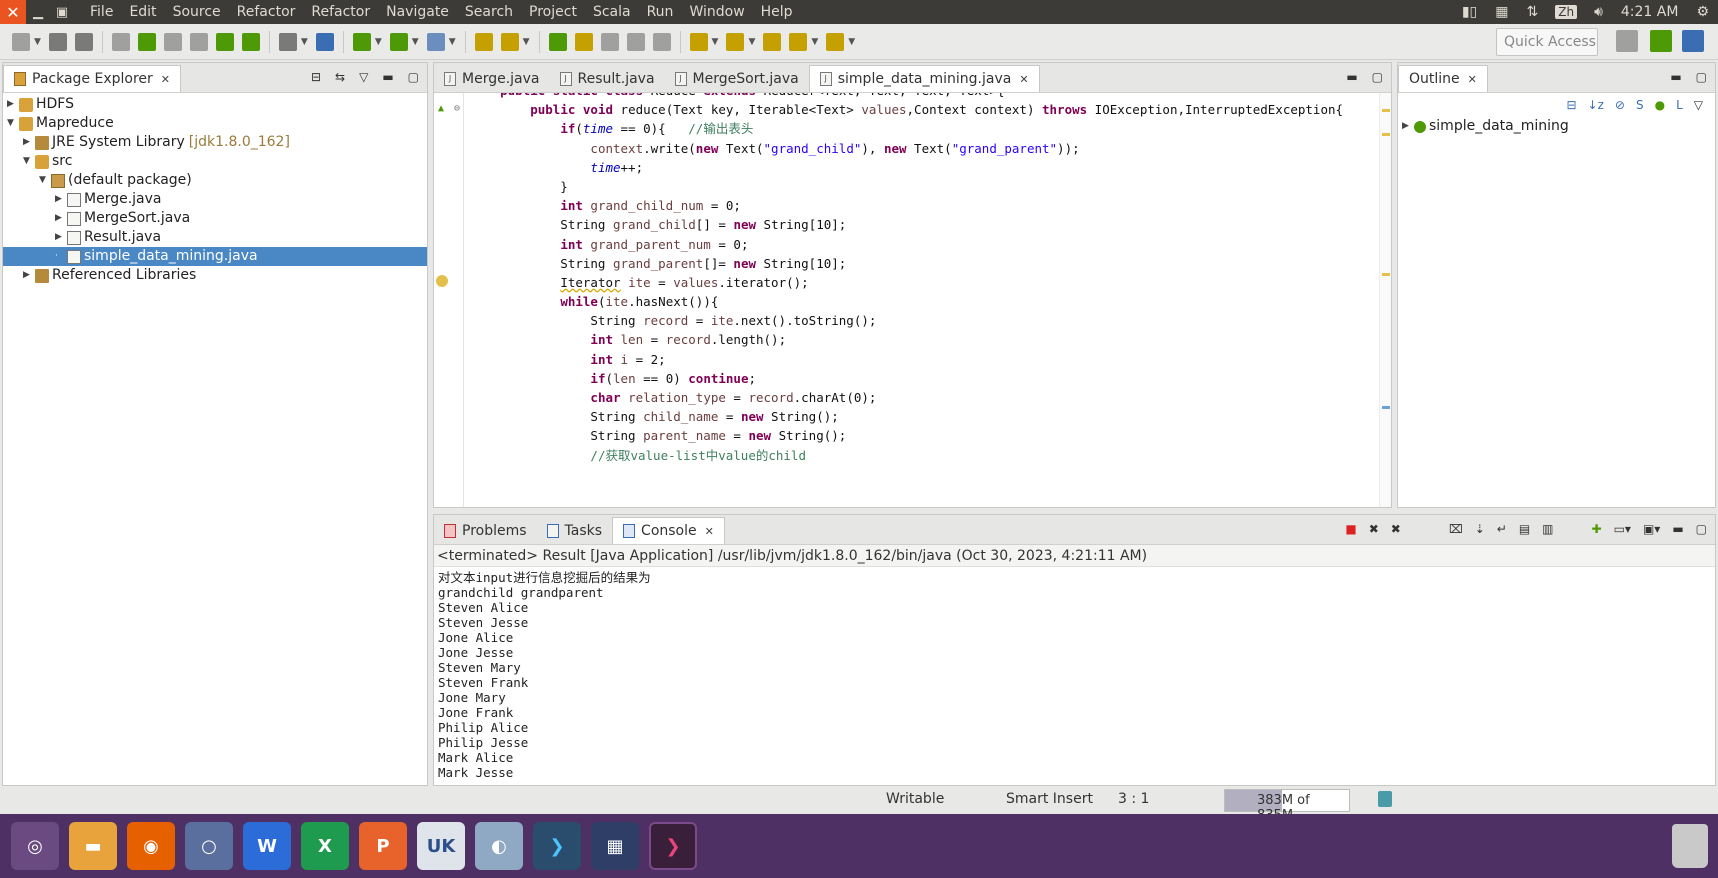 This screenshot has height=878, width=1718. What do you see at coordinates (250, 41) in the screenshot?
I see `refresh-icon` at bounding box center [250, 41].